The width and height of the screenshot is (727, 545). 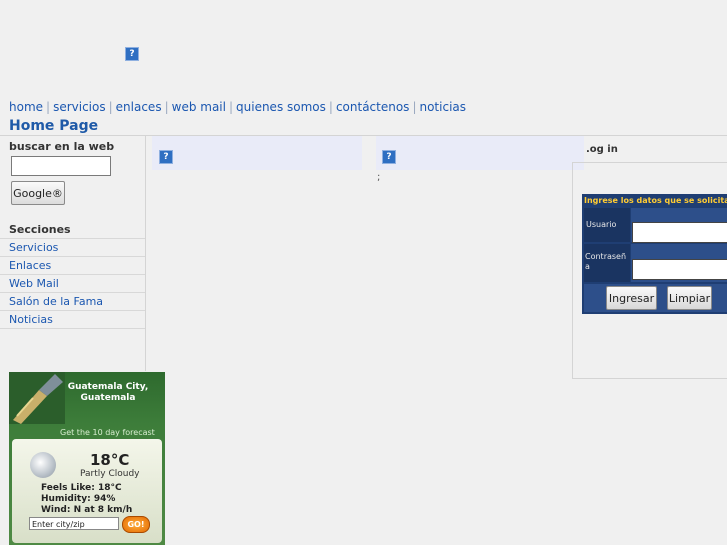 What do you see at coordinates (281, 107) in the screenshot?
I see `nav-quienes-somos: quienes somos` at bounding box center [281, 107].